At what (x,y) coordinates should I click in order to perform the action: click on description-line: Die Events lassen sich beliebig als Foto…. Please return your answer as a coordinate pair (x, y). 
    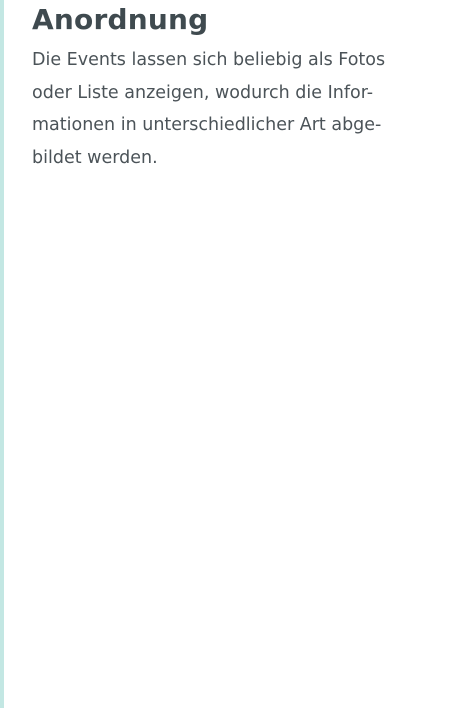
    Looking at the image, I should click on (209, 60).